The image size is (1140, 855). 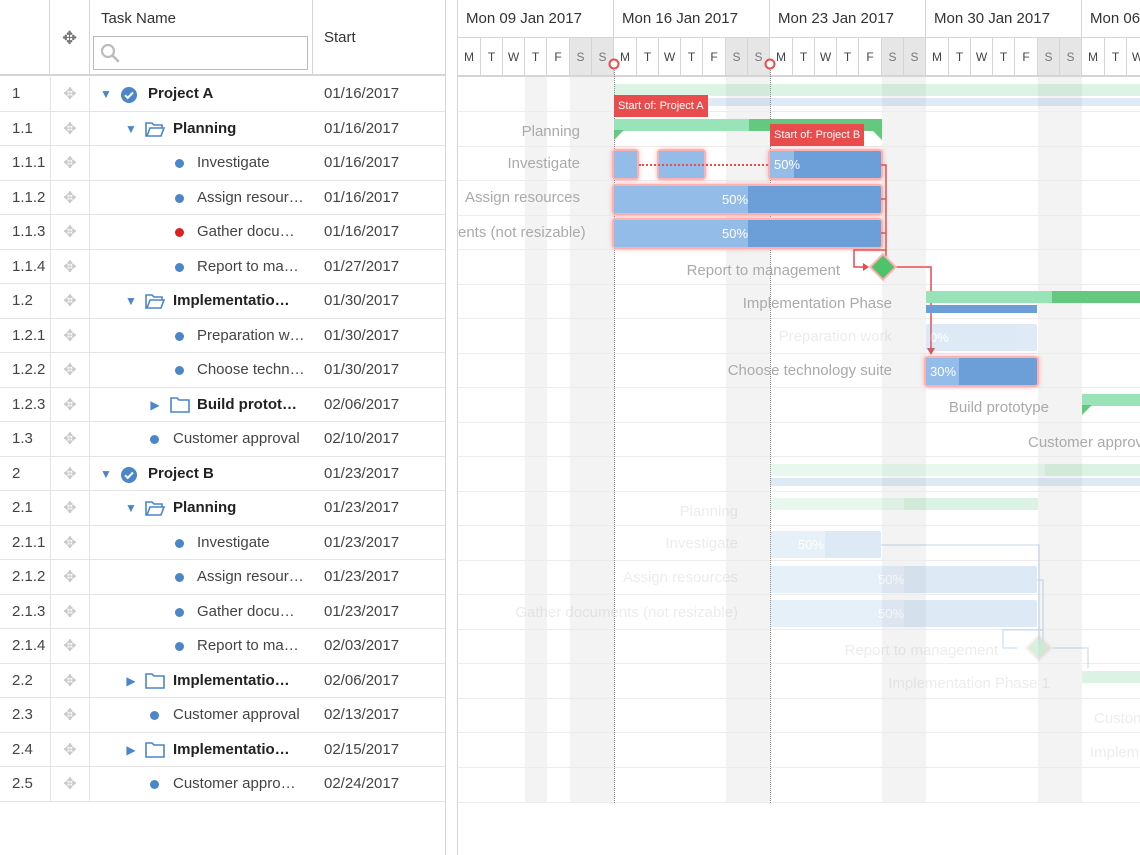 What do you see at coordinates (222, 404) in the screenshot?
I see `table-row: 1.2.3 ✥ ▶ Build protot… 02/06/2017` at bounding box center [222, 404].